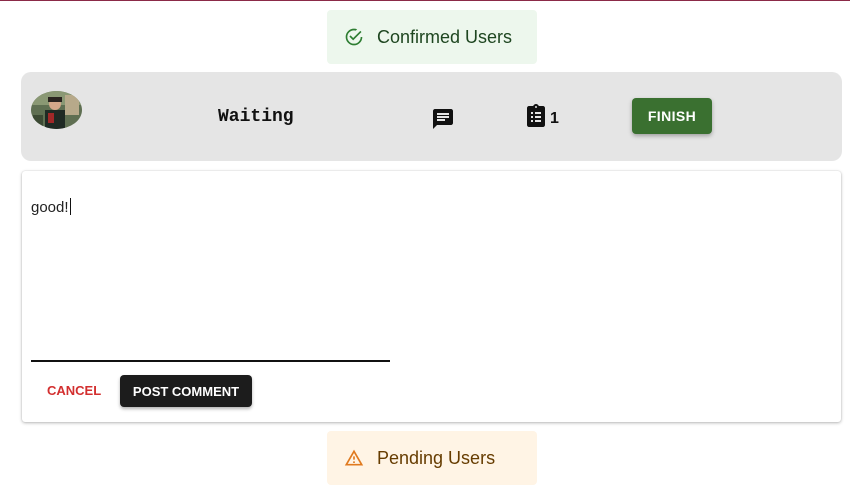 This screenshot has height=485, width=850. I want to click on comment-input: good!, so click(51, 207).